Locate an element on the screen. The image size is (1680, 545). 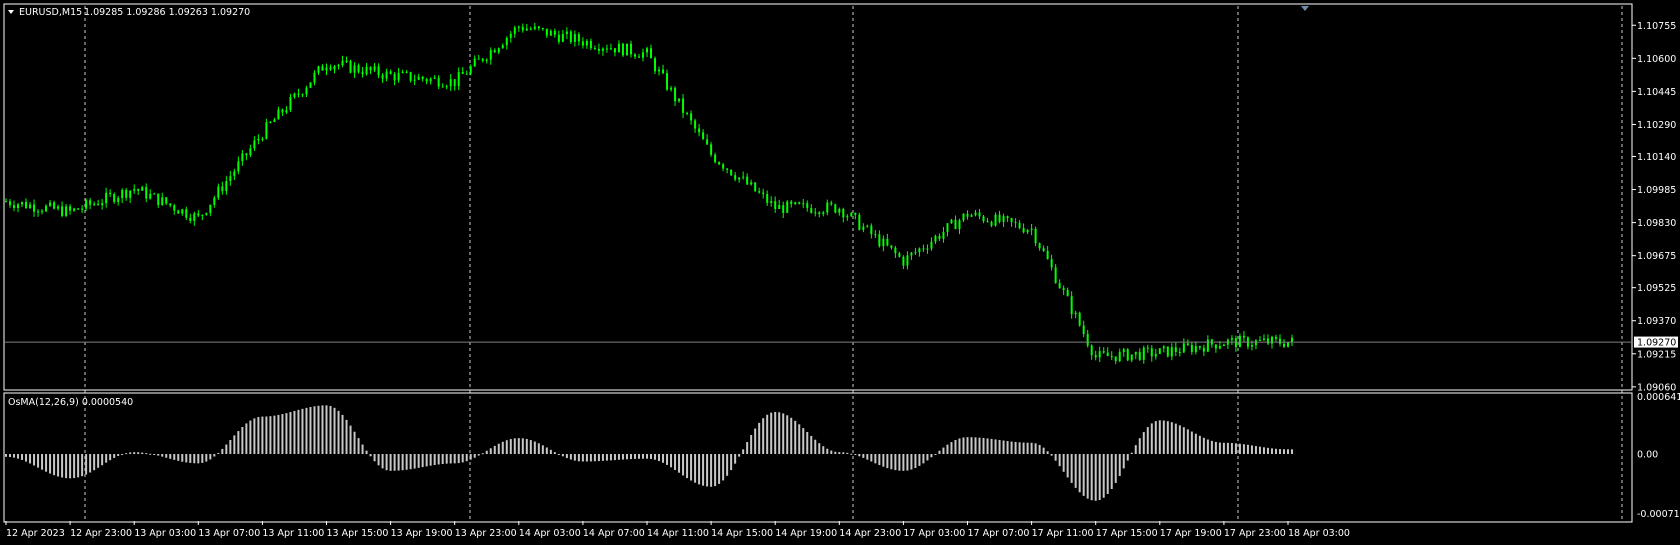
x-tick-label: 14 Apr 07:00 is located at coordinates (614, 533).